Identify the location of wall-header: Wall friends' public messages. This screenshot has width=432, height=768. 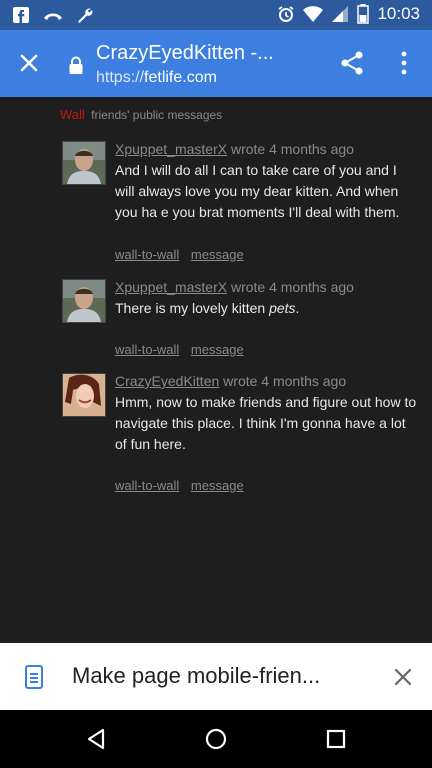
(141, 114).